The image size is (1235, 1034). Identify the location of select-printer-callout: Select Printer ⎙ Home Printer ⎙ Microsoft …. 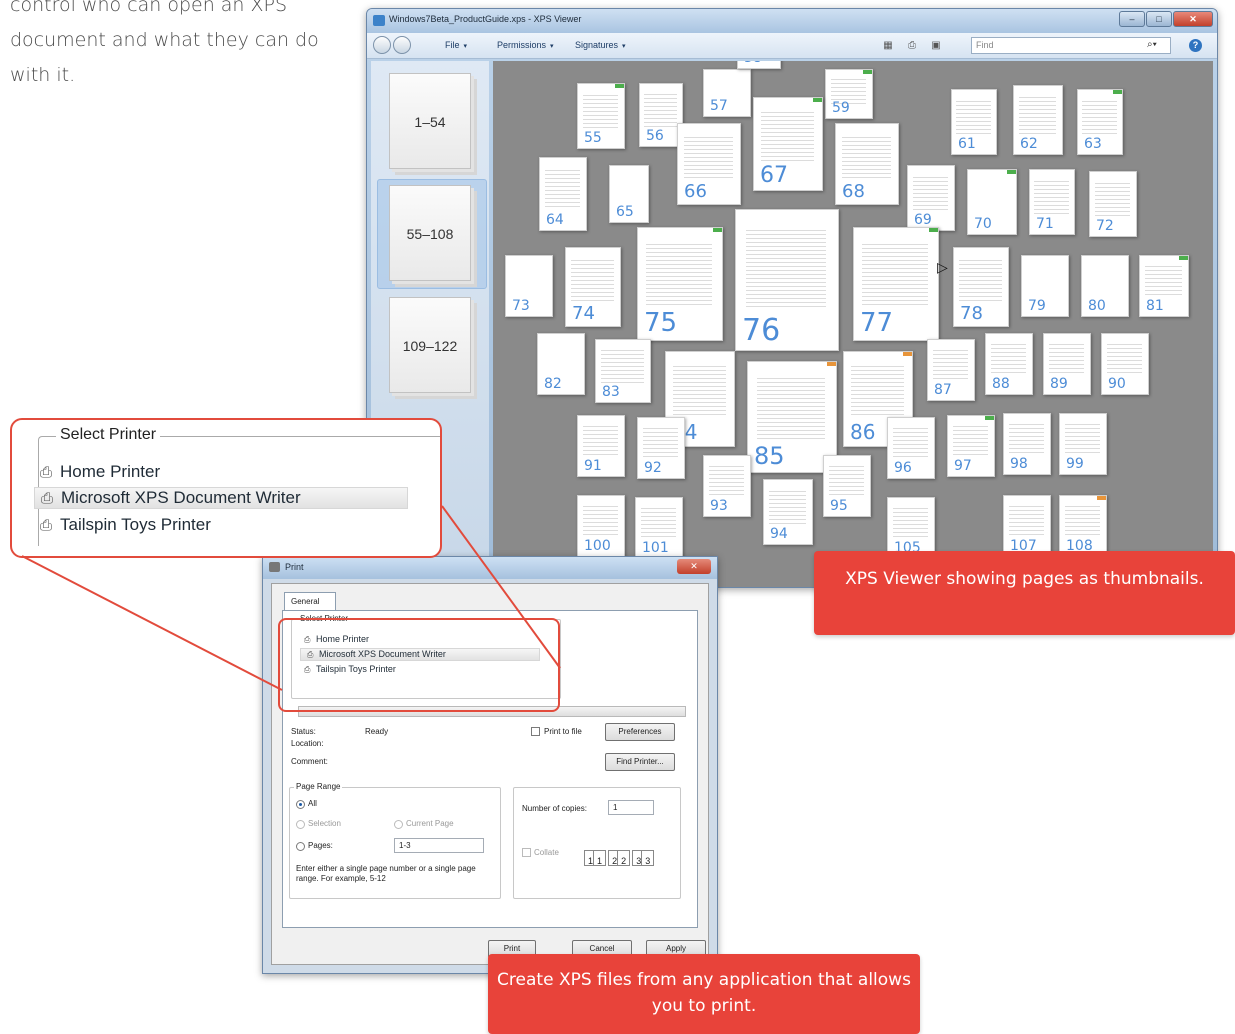
(226, 488).